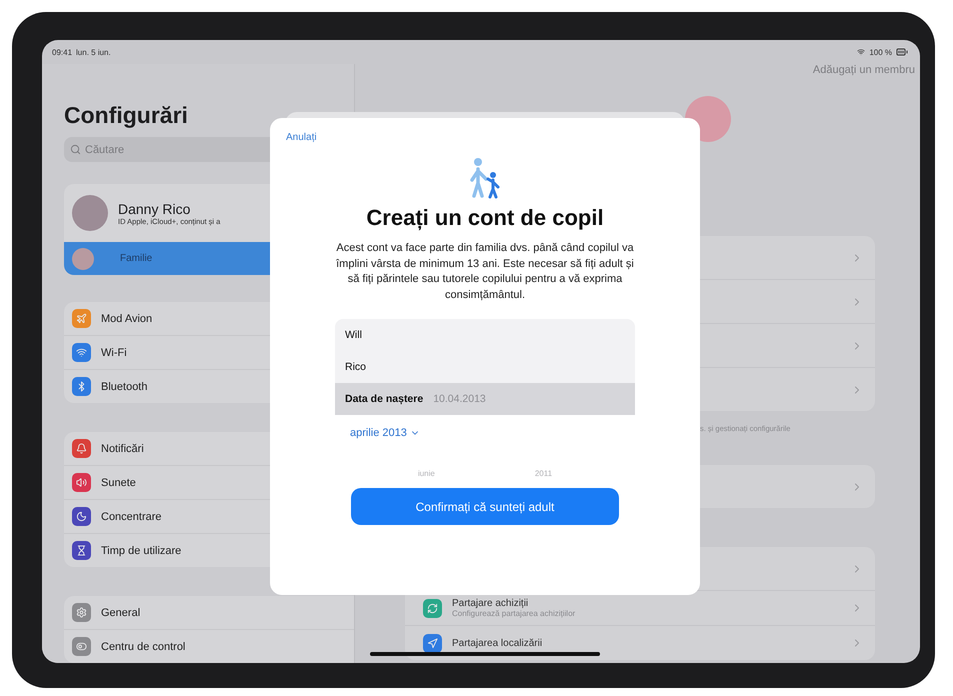 The height and width of the screenshot is (696, 953). I want to click on modal-title: Creați un cont de copil, so click(485, 218).